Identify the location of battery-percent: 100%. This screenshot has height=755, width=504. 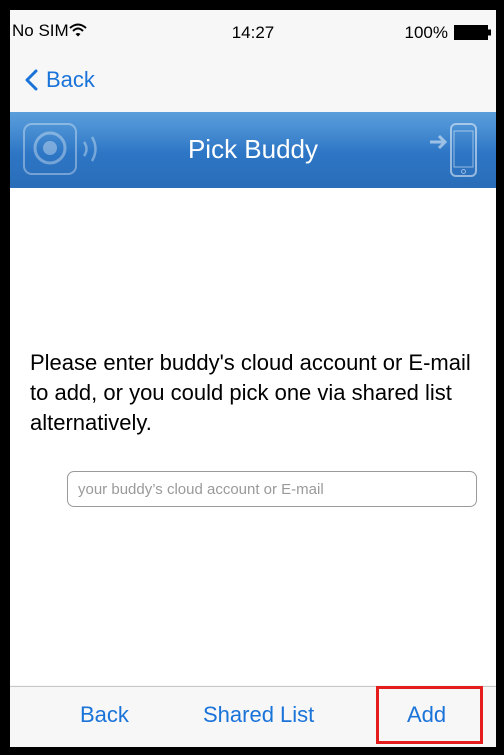
(426, 32).